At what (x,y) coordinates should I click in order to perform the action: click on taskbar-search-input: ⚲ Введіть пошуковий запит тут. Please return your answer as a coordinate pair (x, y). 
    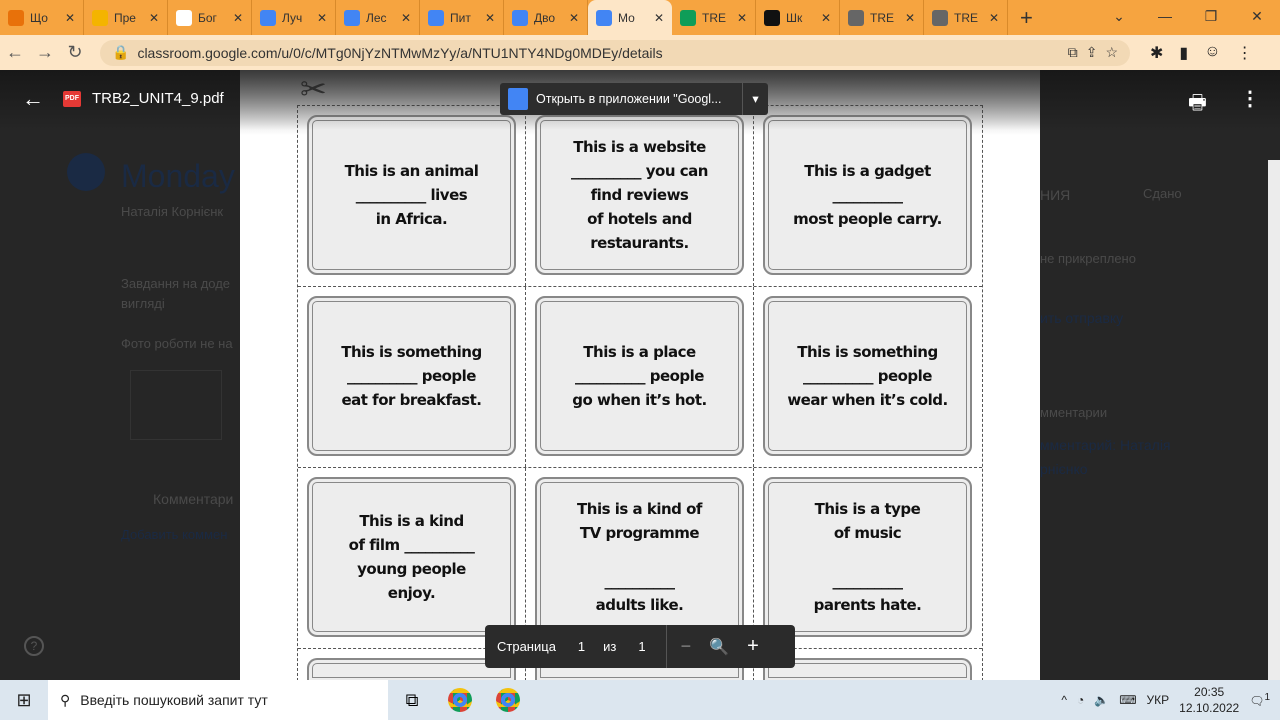
    Looking at the image, I should click on (218, 700).